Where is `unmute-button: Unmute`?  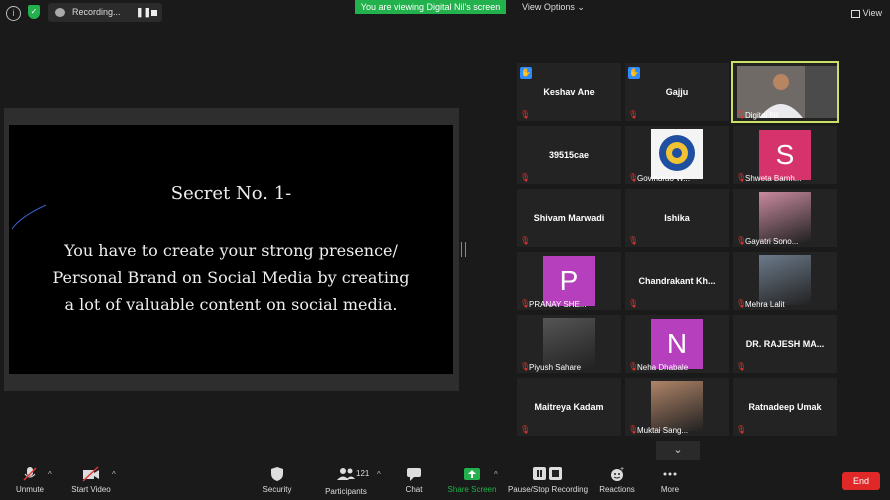 unmute-button: Unmute is located at coordinates (30, 480).